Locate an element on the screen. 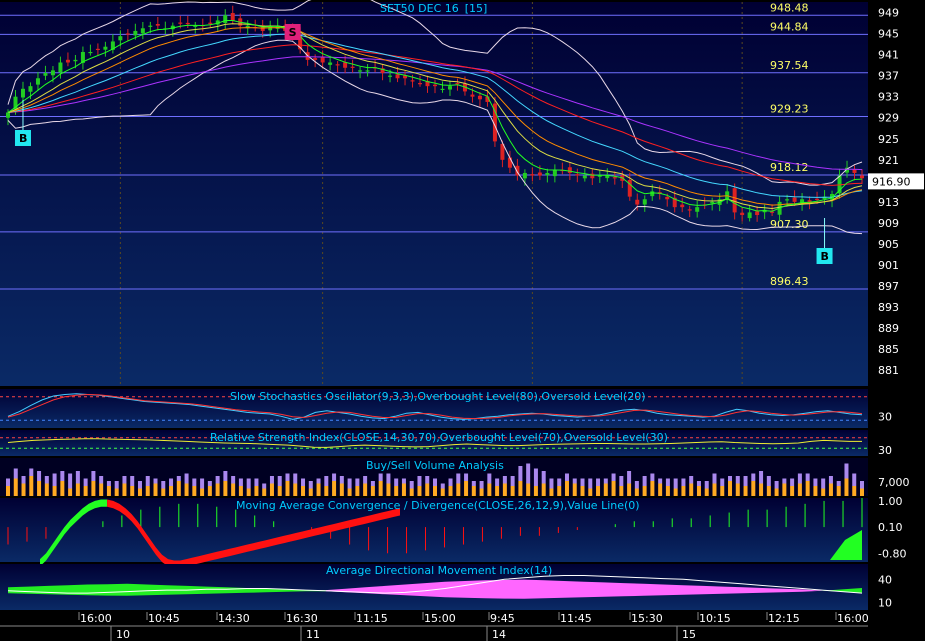 The image size is (925, 641). price-tick-label: 921 is located at coordinates (888, 160).